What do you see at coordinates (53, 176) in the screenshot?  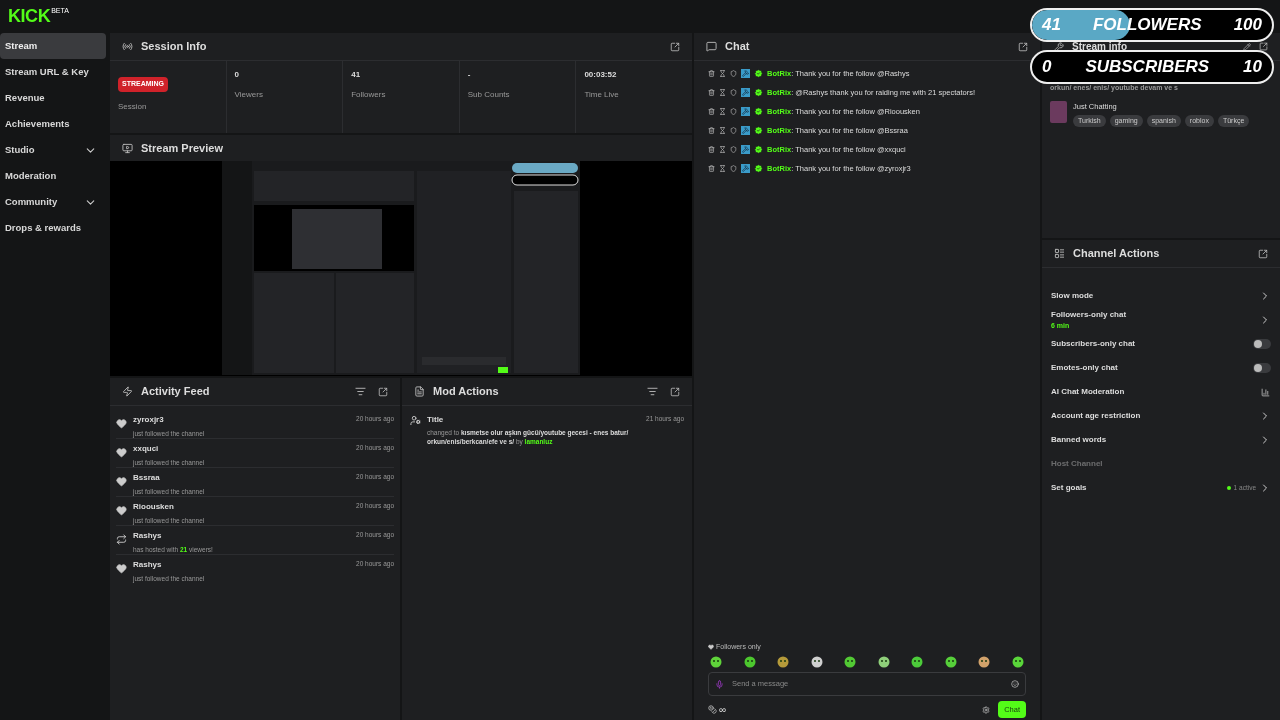 I see `sidebar-item: Moderation` at bounding box center [53, 176].